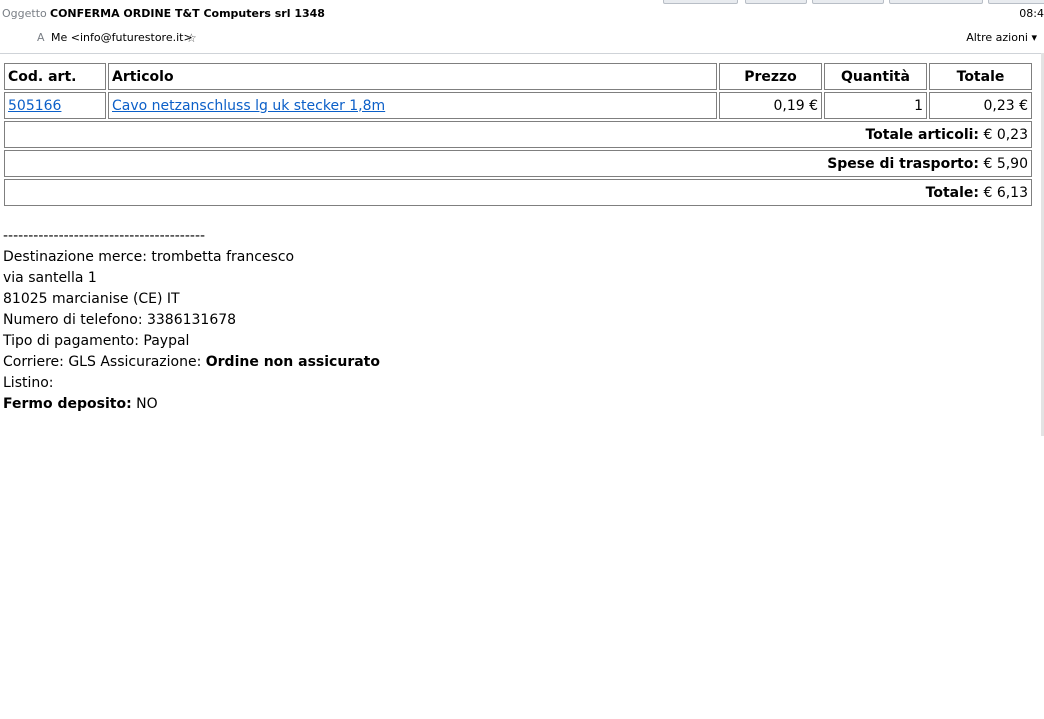 This screenshot has width=1044, height=719. I want to click on pickup-value: NO, so click(144, 404).